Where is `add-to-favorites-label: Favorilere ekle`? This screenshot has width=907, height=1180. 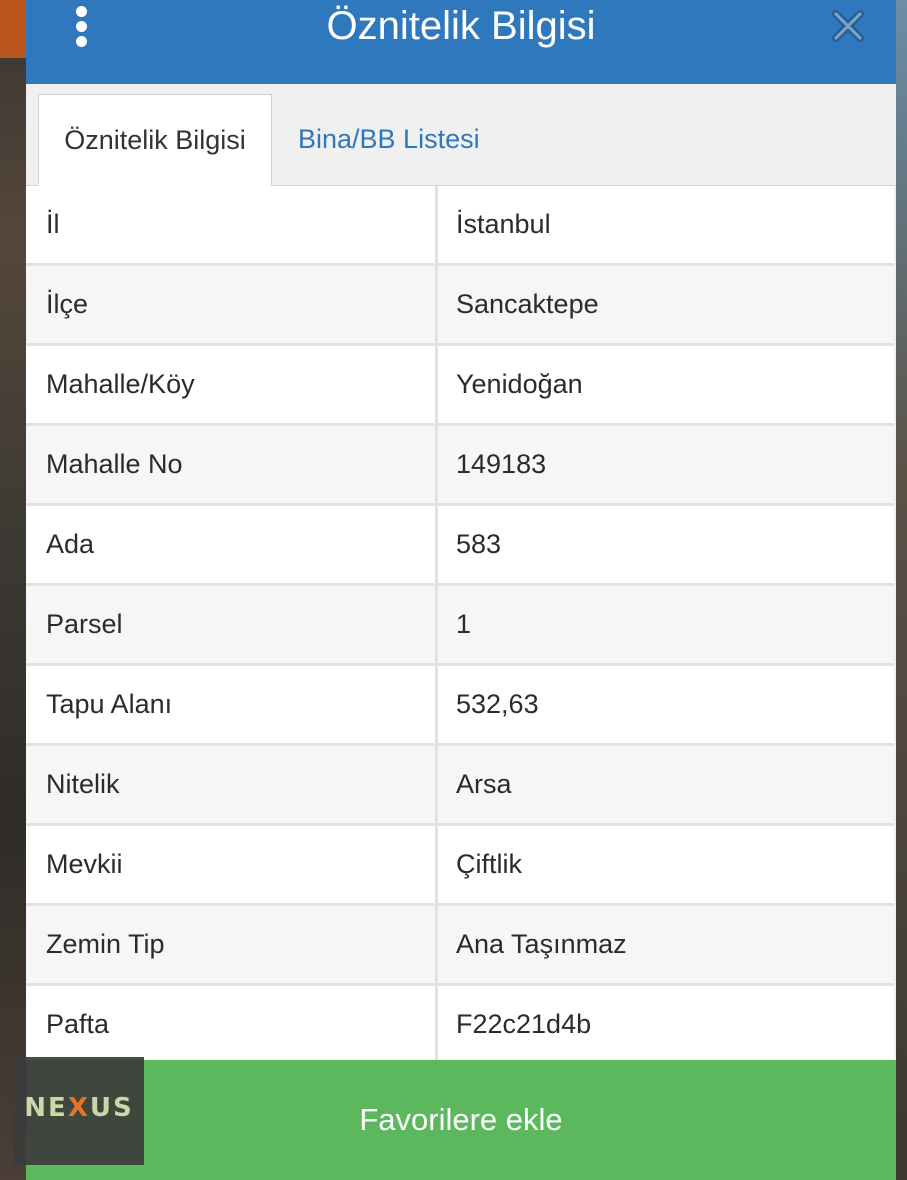
add-to-favorites-label: Favorilere ekle is located at coordinates (461, 1119).